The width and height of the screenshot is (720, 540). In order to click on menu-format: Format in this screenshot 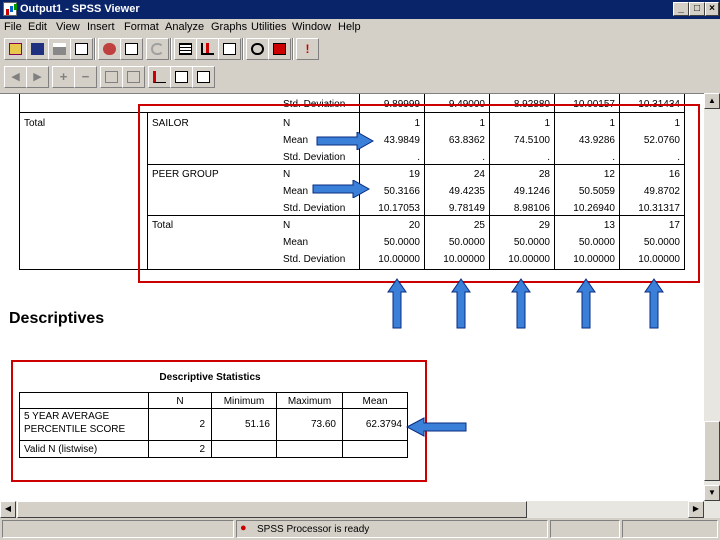, I will do `click(141, 27)`.